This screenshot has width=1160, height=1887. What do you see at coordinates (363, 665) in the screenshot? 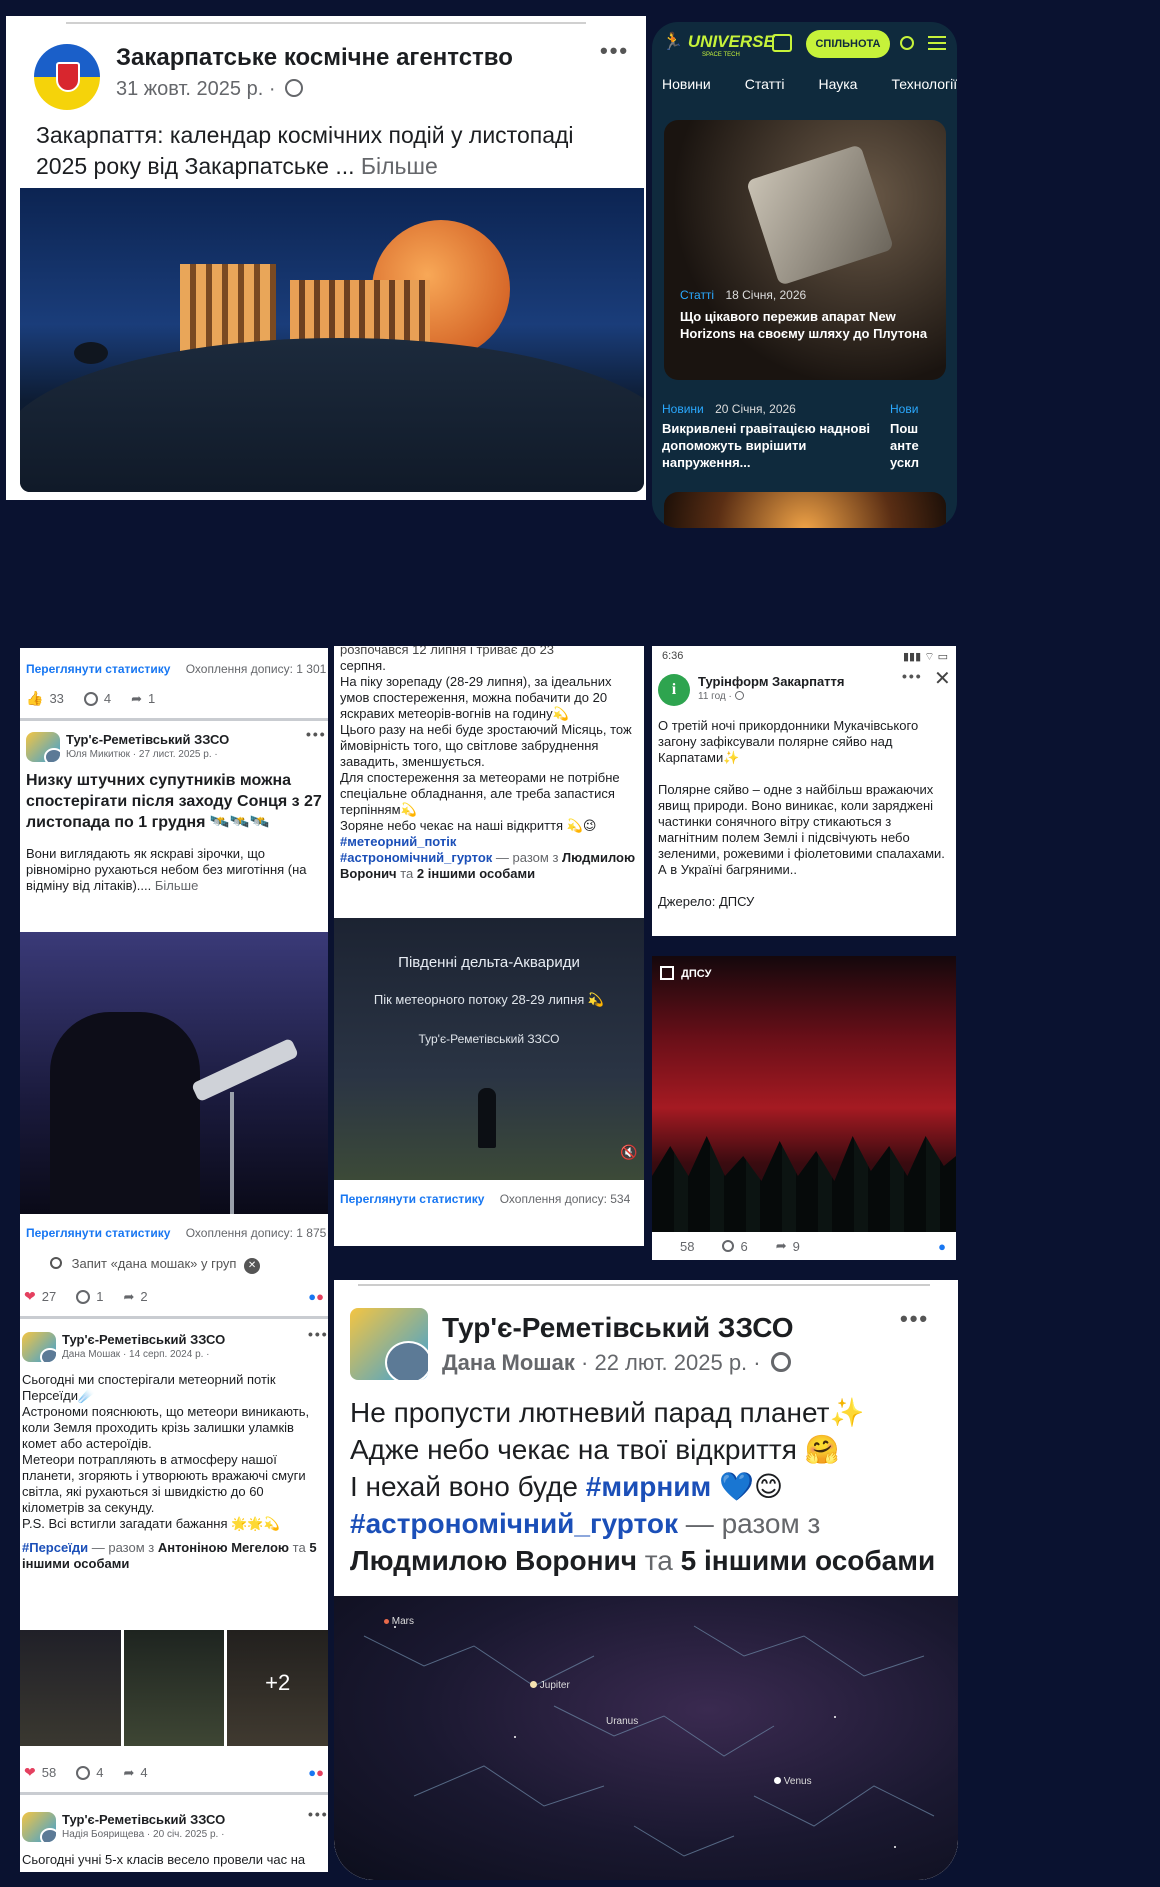
I see `line-1: серпня.` at bounding box center [363, 665].